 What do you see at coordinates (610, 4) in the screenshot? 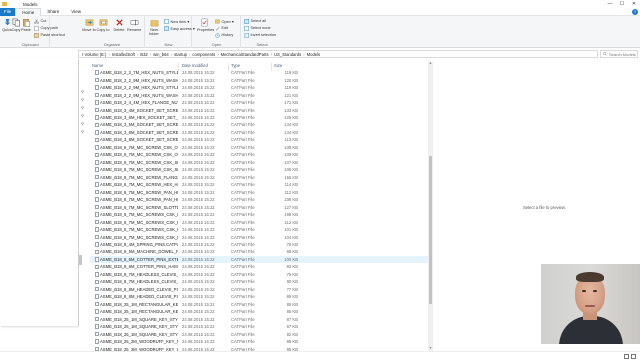
I see `minimize-button: —` at bounding box center [610, 4].